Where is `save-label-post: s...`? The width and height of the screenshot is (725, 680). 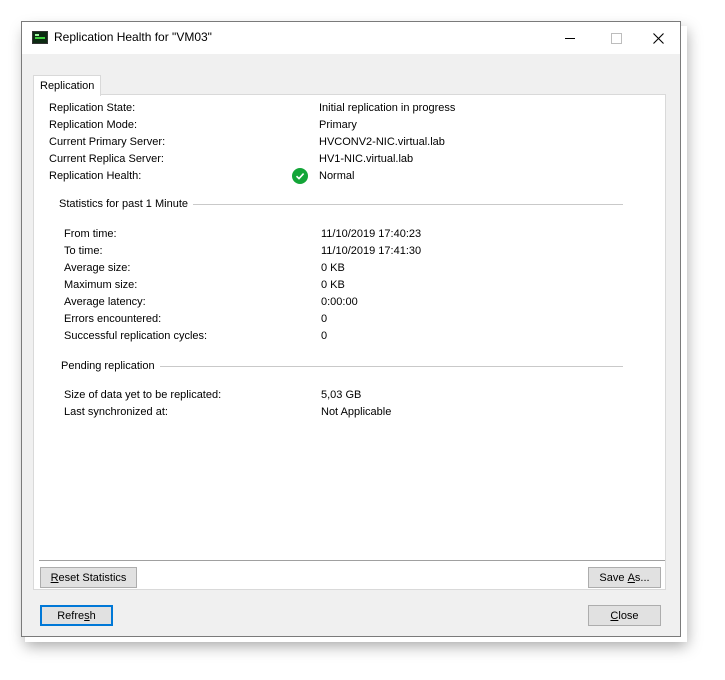
save-label-post: s... is located at coordinates (642, 577).